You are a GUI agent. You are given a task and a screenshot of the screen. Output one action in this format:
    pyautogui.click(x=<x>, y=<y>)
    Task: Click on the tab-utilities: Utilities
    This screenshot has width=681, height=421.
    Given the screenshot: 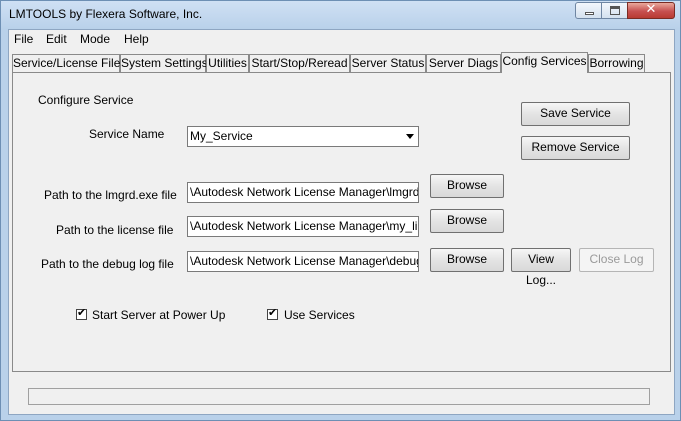 What is the action you would take?
    pyautogui.click(x=227, y=63)
    